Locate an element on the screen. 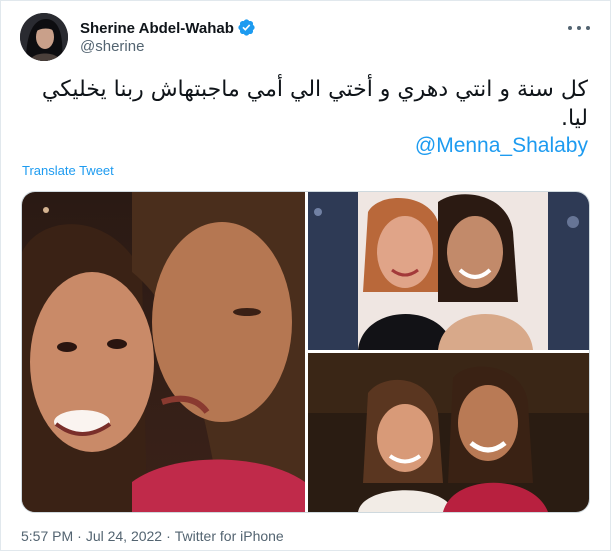 The image size is (611, 551). avatar-image is located at coordinates (44, 37).